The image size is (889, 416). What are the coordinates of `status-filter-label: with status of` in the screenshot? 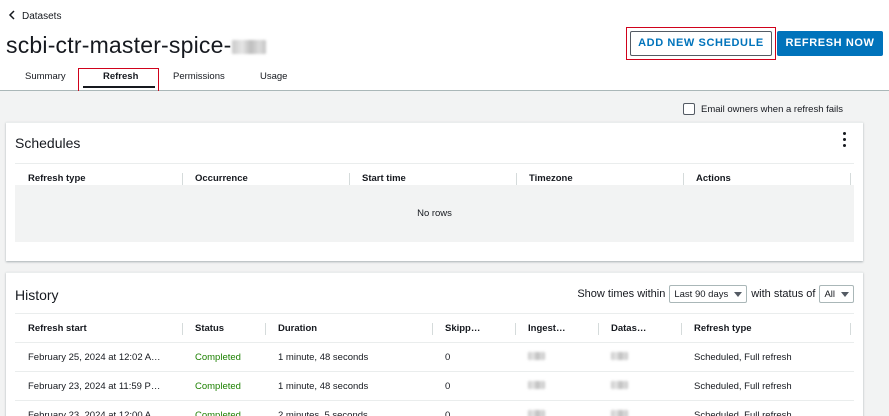 It's located at (783, 294).